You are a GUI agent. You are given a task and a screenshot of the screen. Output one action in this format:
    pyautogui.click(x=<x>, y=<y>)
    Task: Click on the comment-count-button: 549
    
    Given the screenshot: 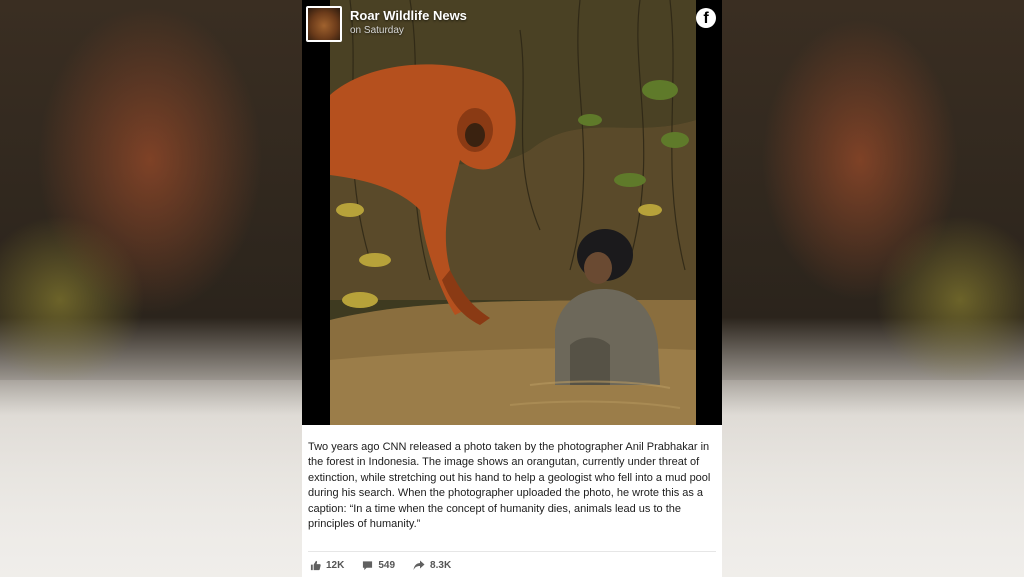 What is the action you would take?
    pyautogui.click(x=378, y=565)
    